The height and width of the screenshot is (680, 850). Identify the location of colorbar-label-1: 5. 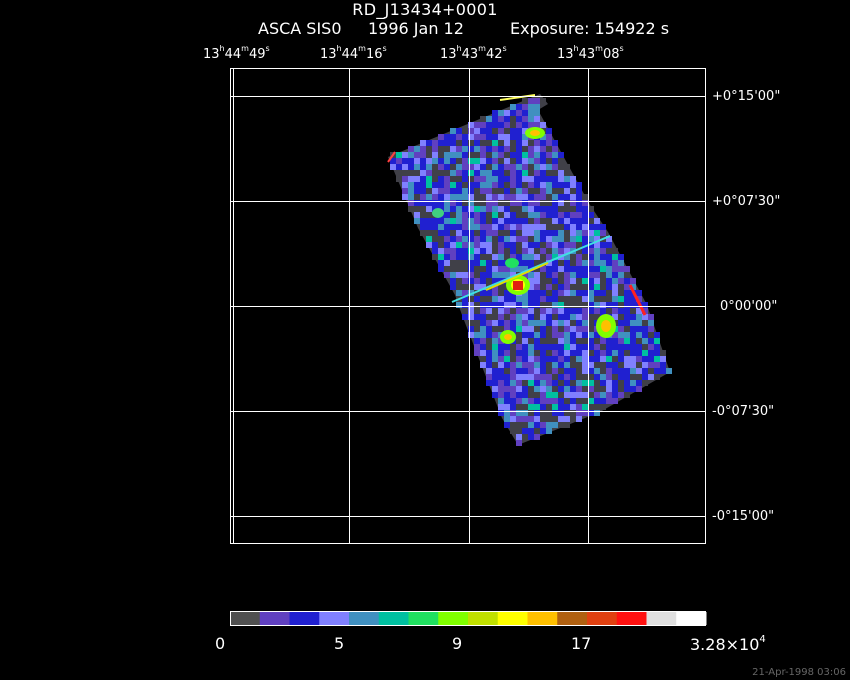
(339, 643).